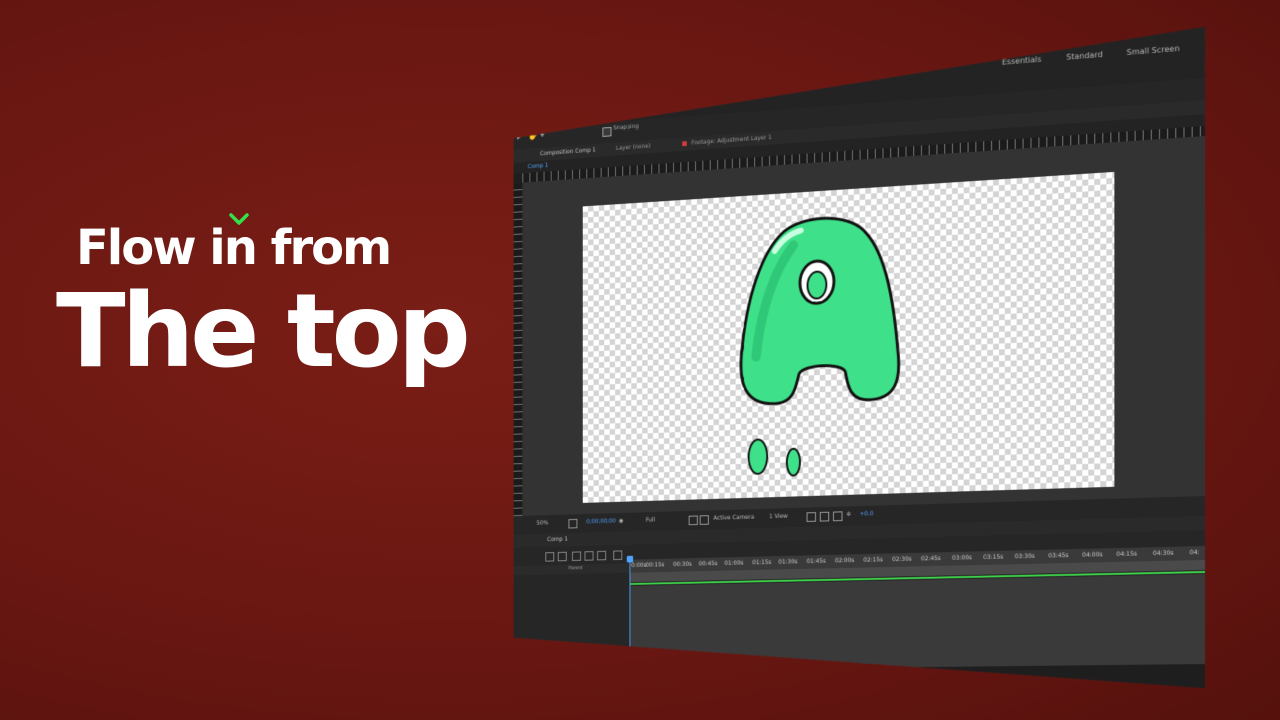  What do you see at coordinates (873, 560) in the screenshot?
I see `tick-label: 02:15s` at bounding box center [873, 560].